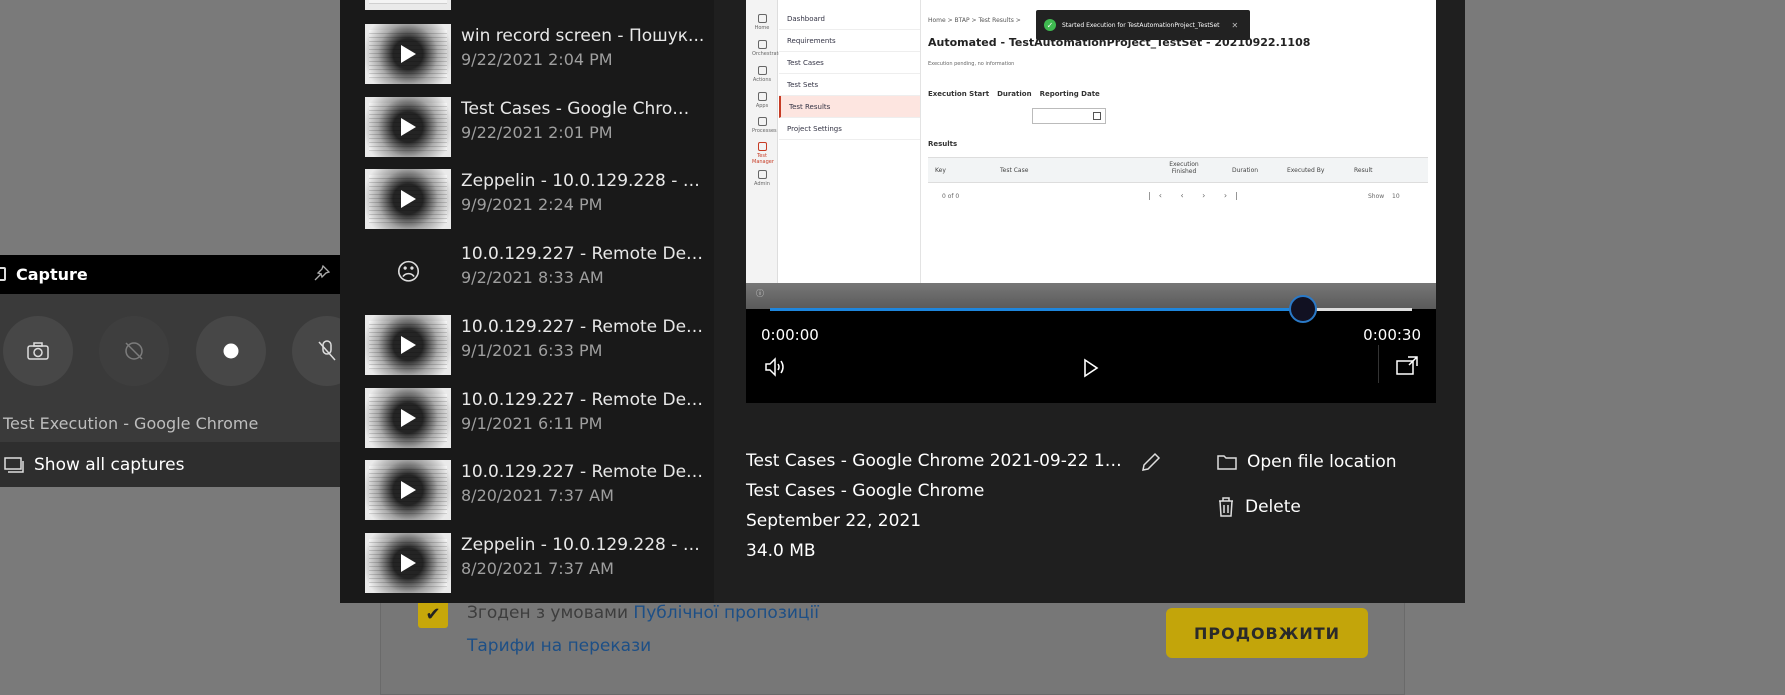 This screenshot has width=1785, height=695. Describe the element at coordinates (532, 350) in the screenshot. I see `capture-date: 9/1/2021 6:33 PM` at that location.